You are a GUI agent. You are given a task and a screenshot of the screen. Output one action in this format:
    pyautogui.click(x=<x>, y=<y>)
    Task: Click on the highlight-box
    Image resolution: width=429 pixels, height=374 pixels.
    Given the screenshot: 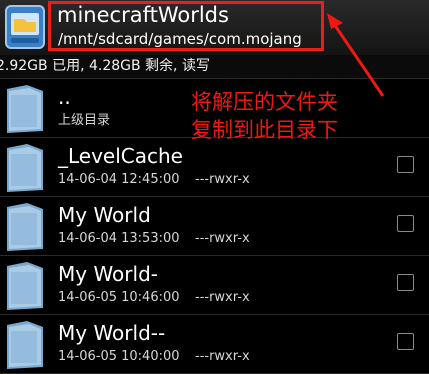 What is the action you would take?
    pyautogui.click(x=186, y=26)
    